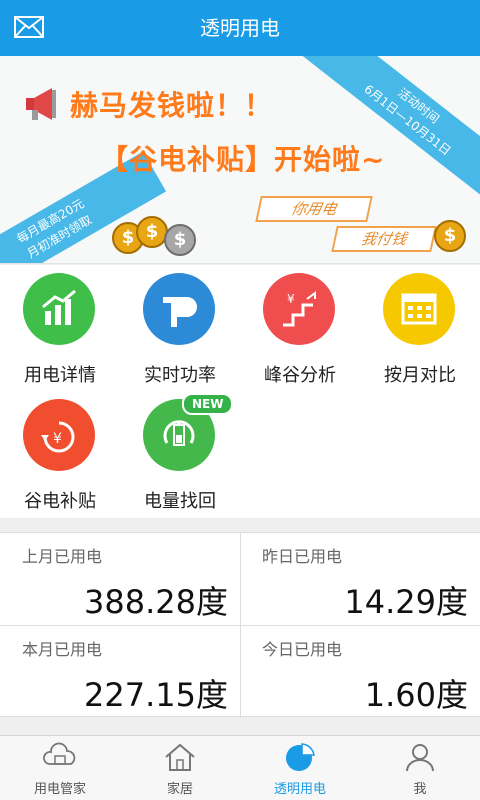 The image size is (480, 800). What do you see at coordinates (299, 309) in the screenshot?
I see `peak-valley-icon: ¥` at bounding box center [299, 309].